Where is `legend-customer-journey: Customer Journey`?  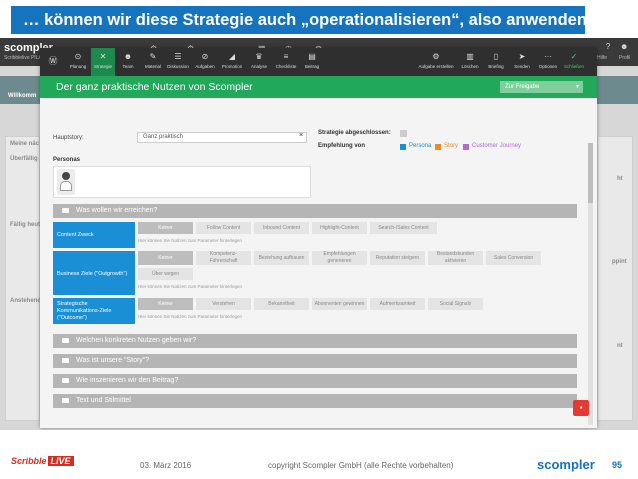 legend-customer-journey: Customer Journey is located at coordinates (497, 146).